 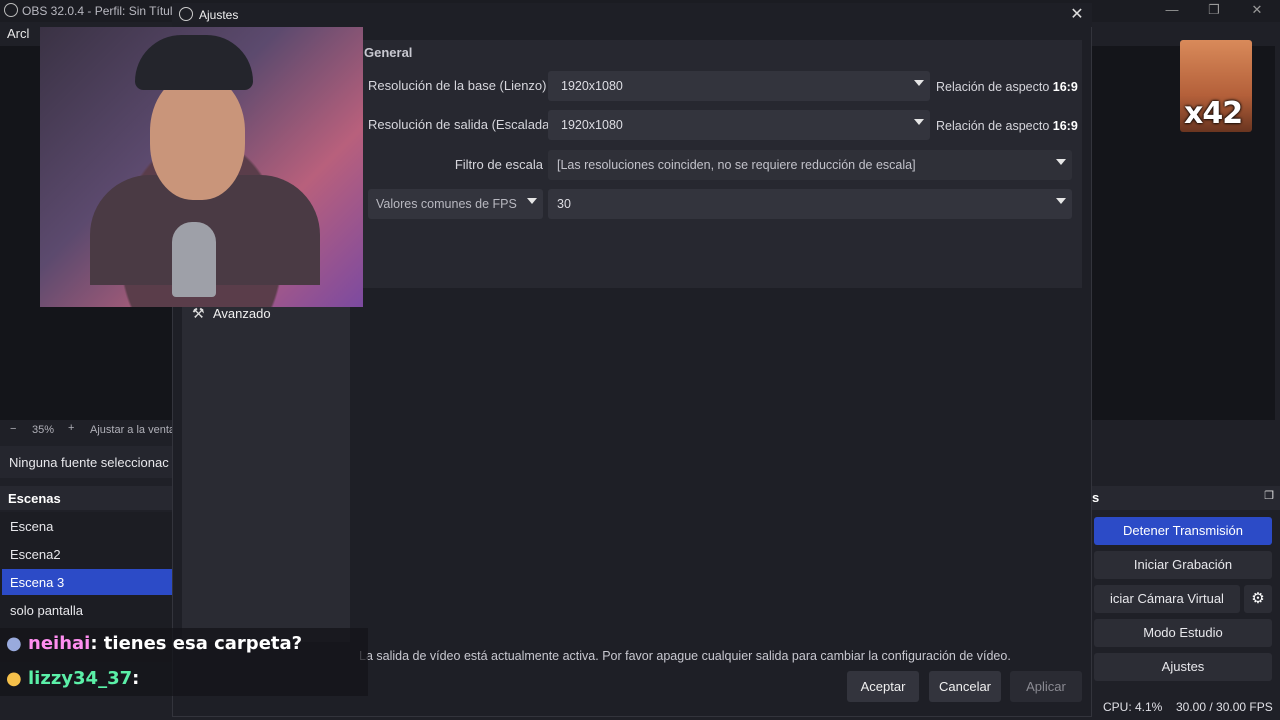 What do you see at coordinates (388, 52) in the screenshot?
I see `section-title: General` at bounding box center [388, 52].